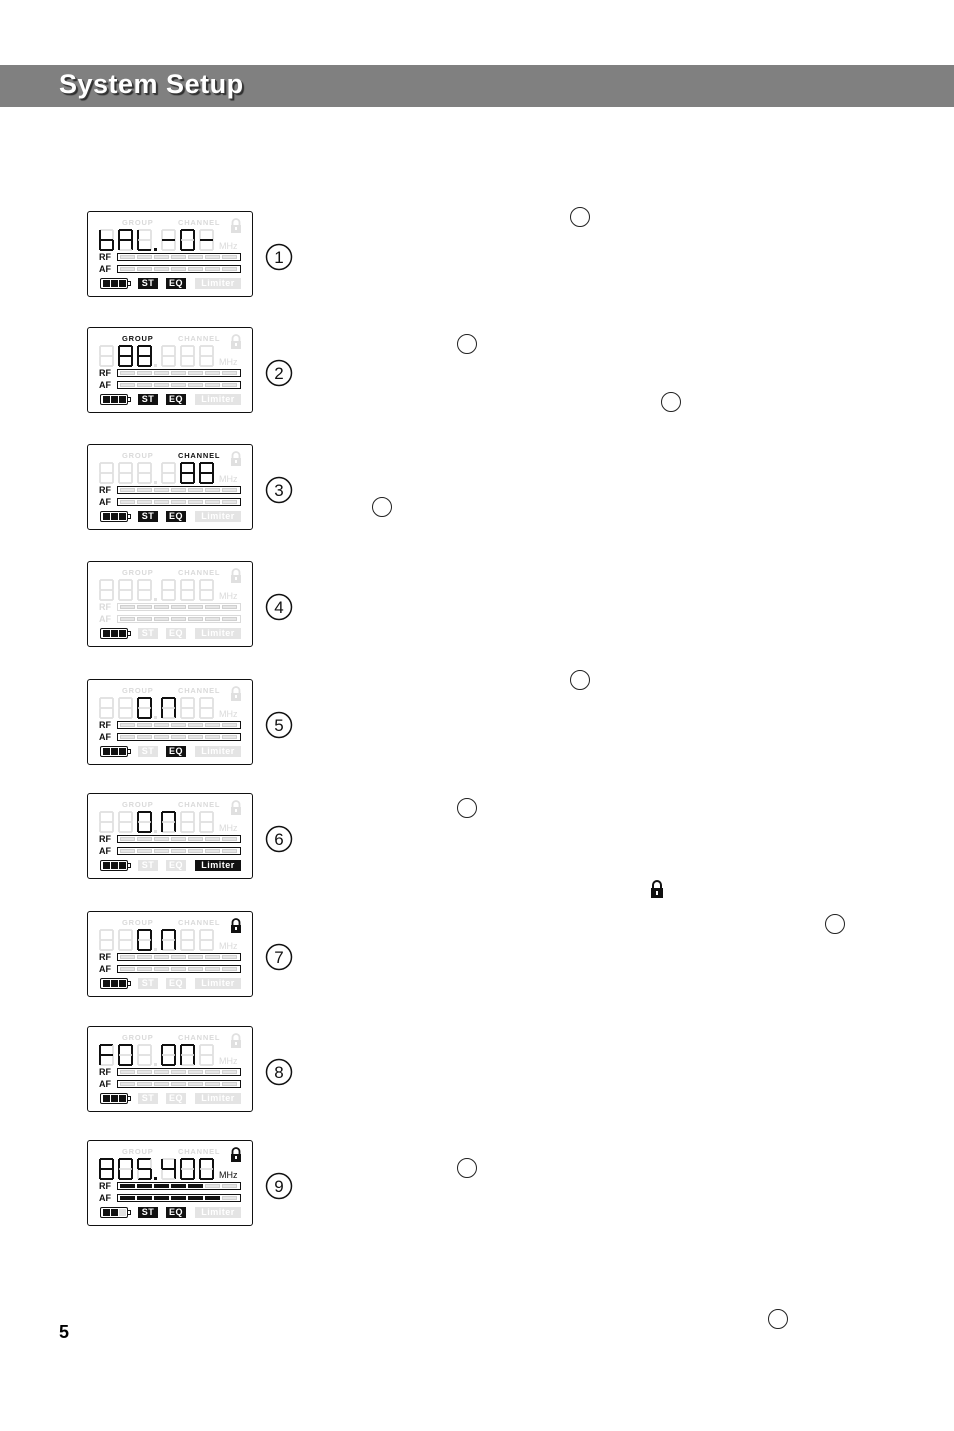  What do you see at coordinates (170, 836) in the screenshot?
I see `lcd-display-step-6: GROUP CHANNEL MHz RF AF ST EQ Limiter` at bounding box center [170, 836].